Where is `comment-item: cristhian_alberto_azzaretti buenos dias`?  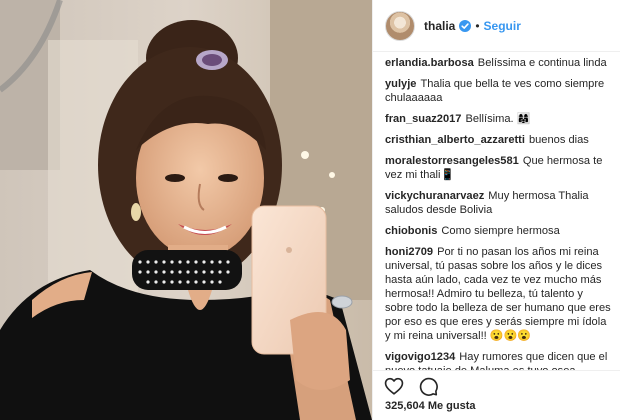
comment-item: cristhian_alberto_azzaretti buenos dias is located at coordinates (498, 140).